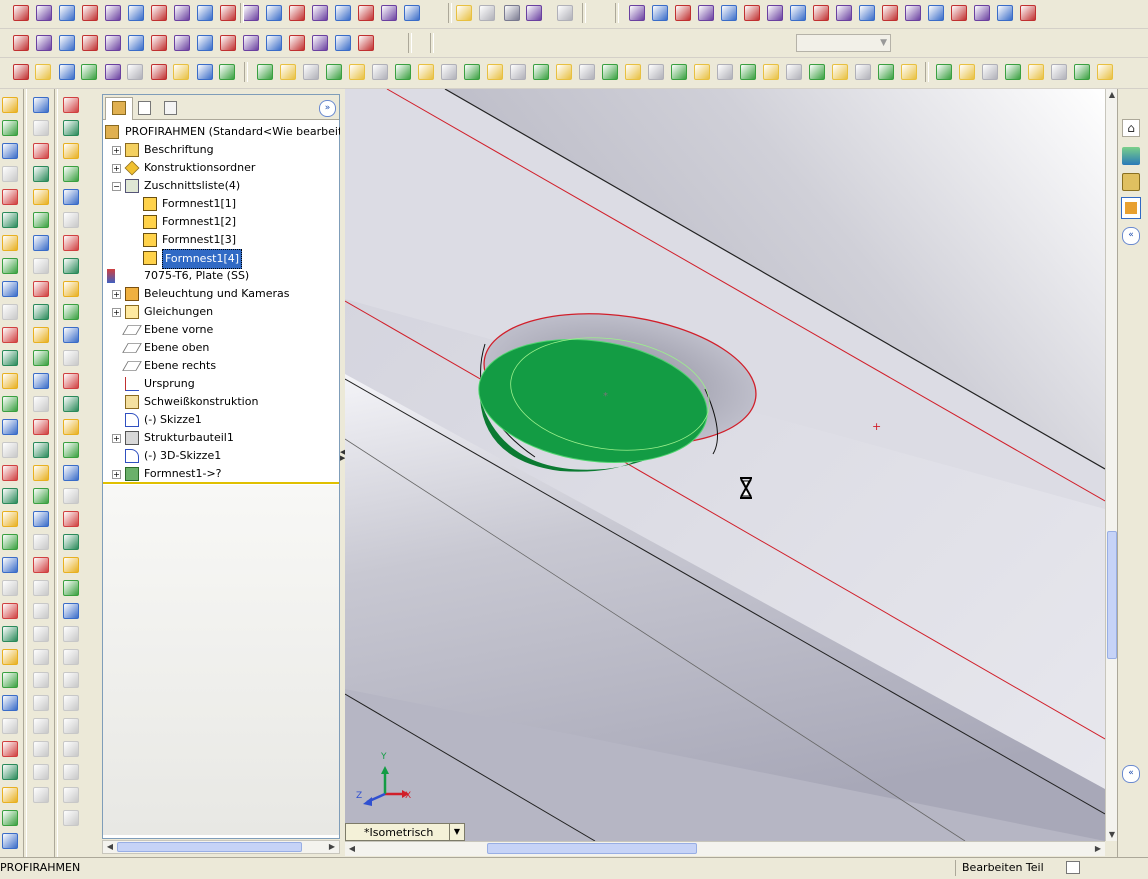  Describe the element at coordinates (221, 438) in the screenshot. I see `tree-item: + Strukturbauteil1` at that location.